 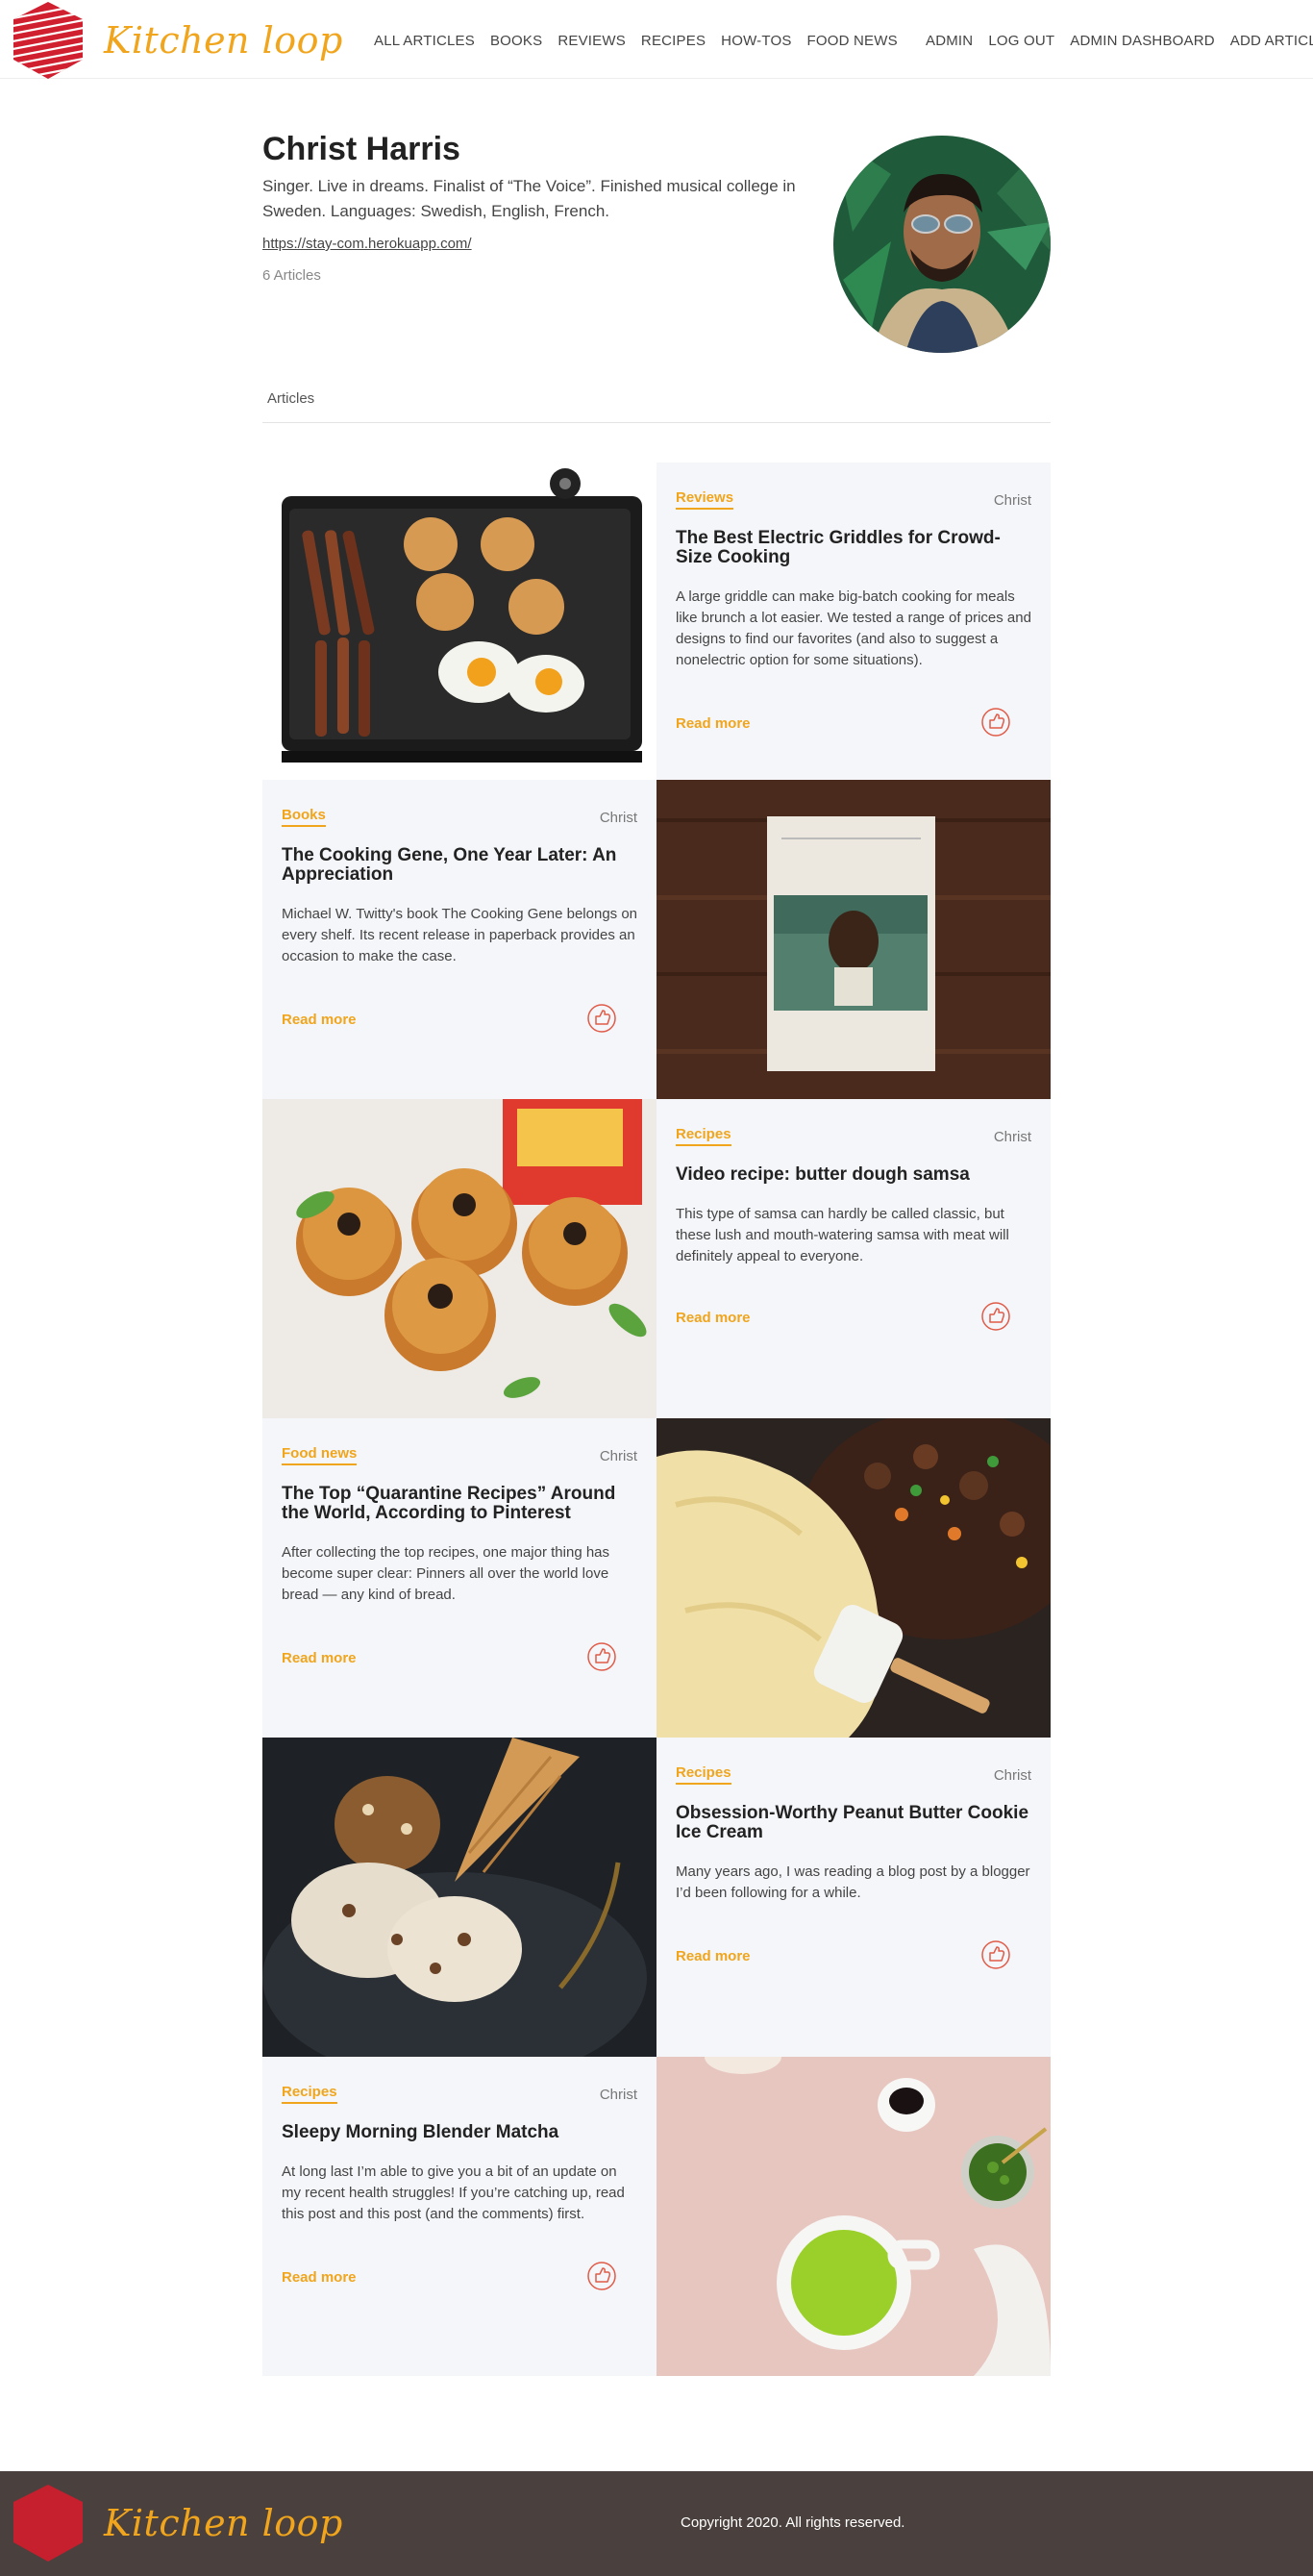 I want to click on logo-text: Kitchen loop, so click(x=223, y=40).